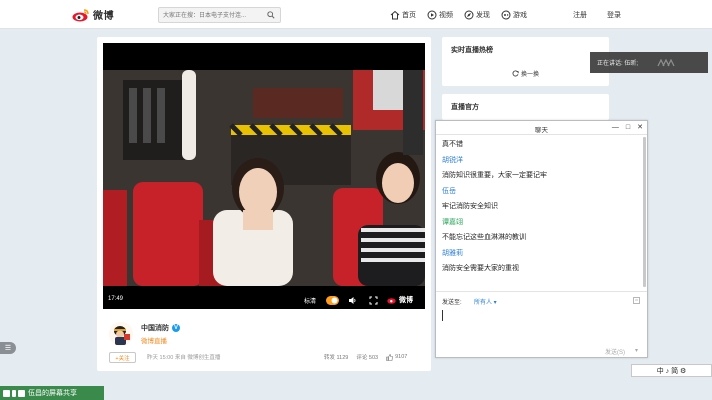  I want to click on search-input, so click(213, 15).